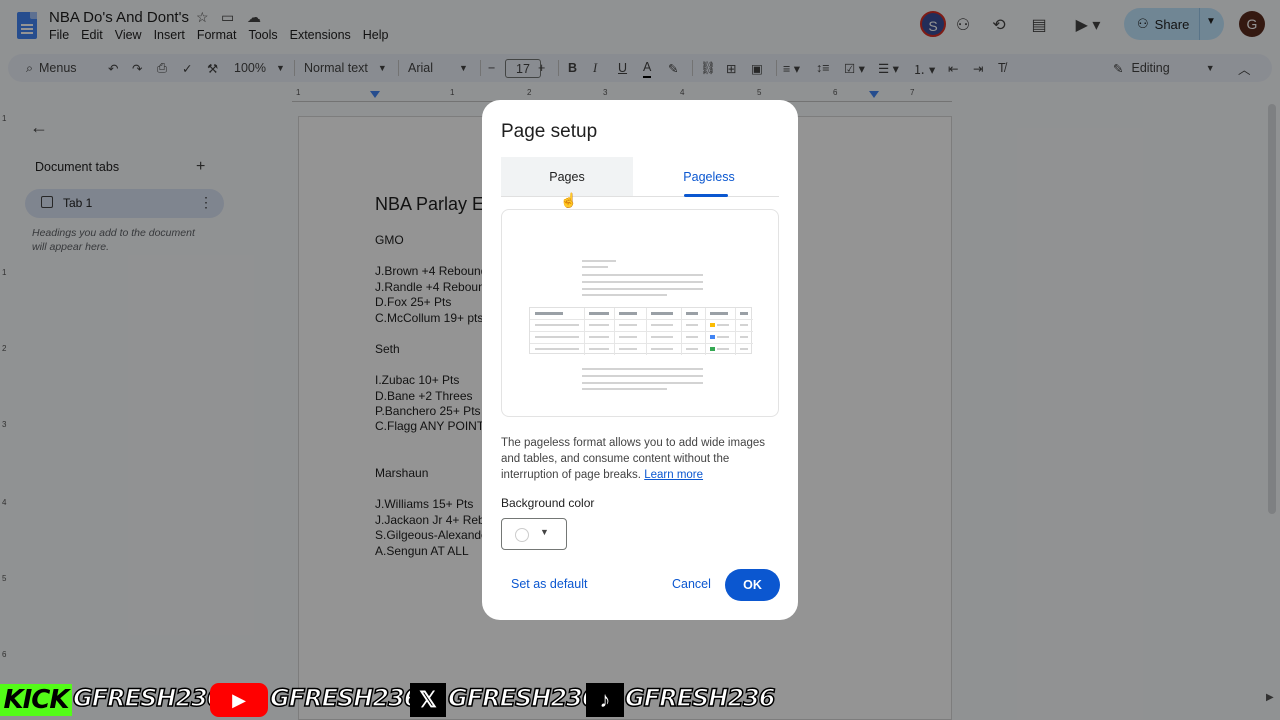 Image resolution: width=1280 pixels, height=720 pixels. I want to click on hand-cursor-icon: ☝, so click(569, 200).